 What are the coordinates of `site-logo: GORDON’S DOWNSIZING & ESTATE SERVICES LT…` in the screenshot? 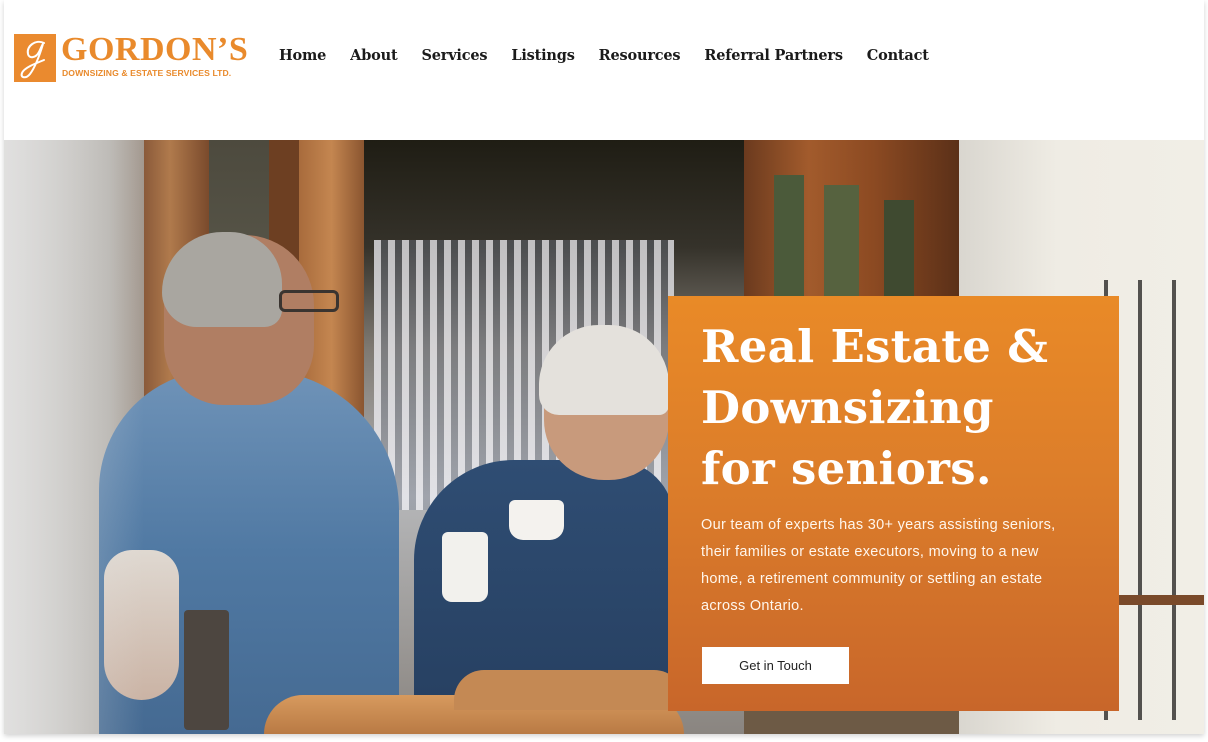 It's located at (132, 57).